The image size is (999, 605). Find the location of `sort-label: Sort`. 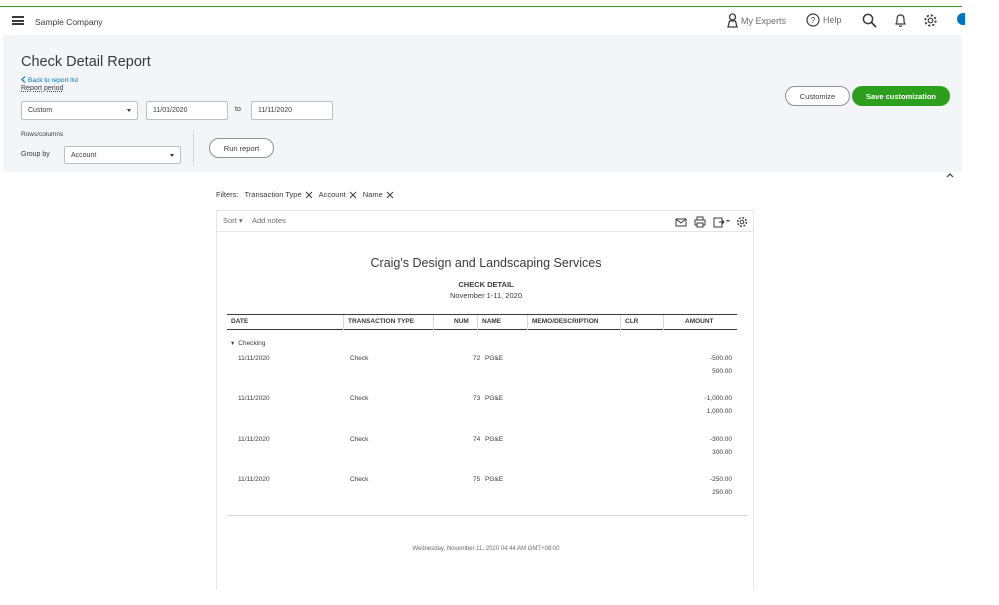

sort-label: Sort is located at coordinates (230, 220).